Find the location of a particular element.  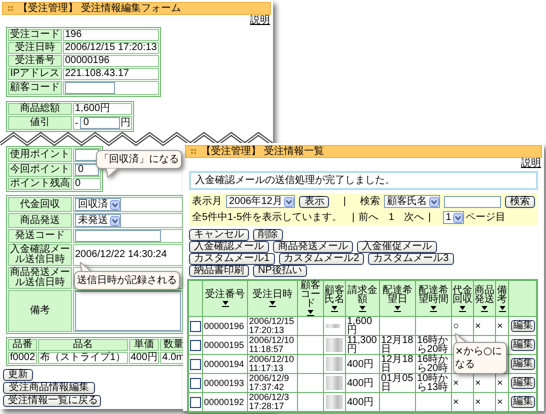

field-value: 1,600円 is located at coordinates (102, 109).